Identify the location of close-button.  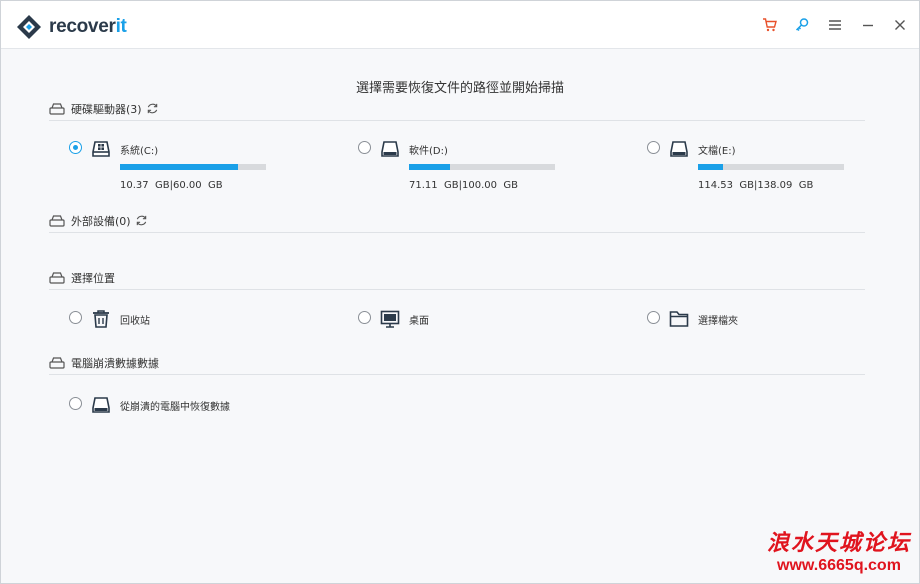
(900, 25).